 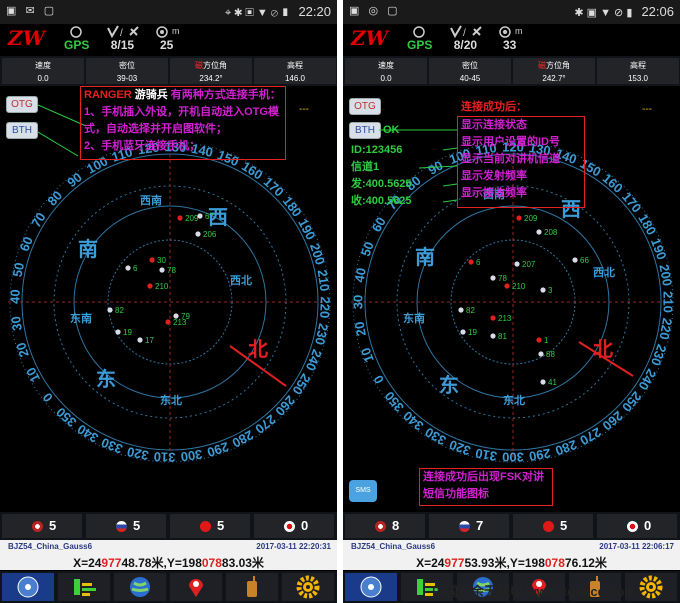 What do you see at coordinates (209, 216) in the screenshot?
I see `satellite-label: 67` at bounding box center [209, 216].